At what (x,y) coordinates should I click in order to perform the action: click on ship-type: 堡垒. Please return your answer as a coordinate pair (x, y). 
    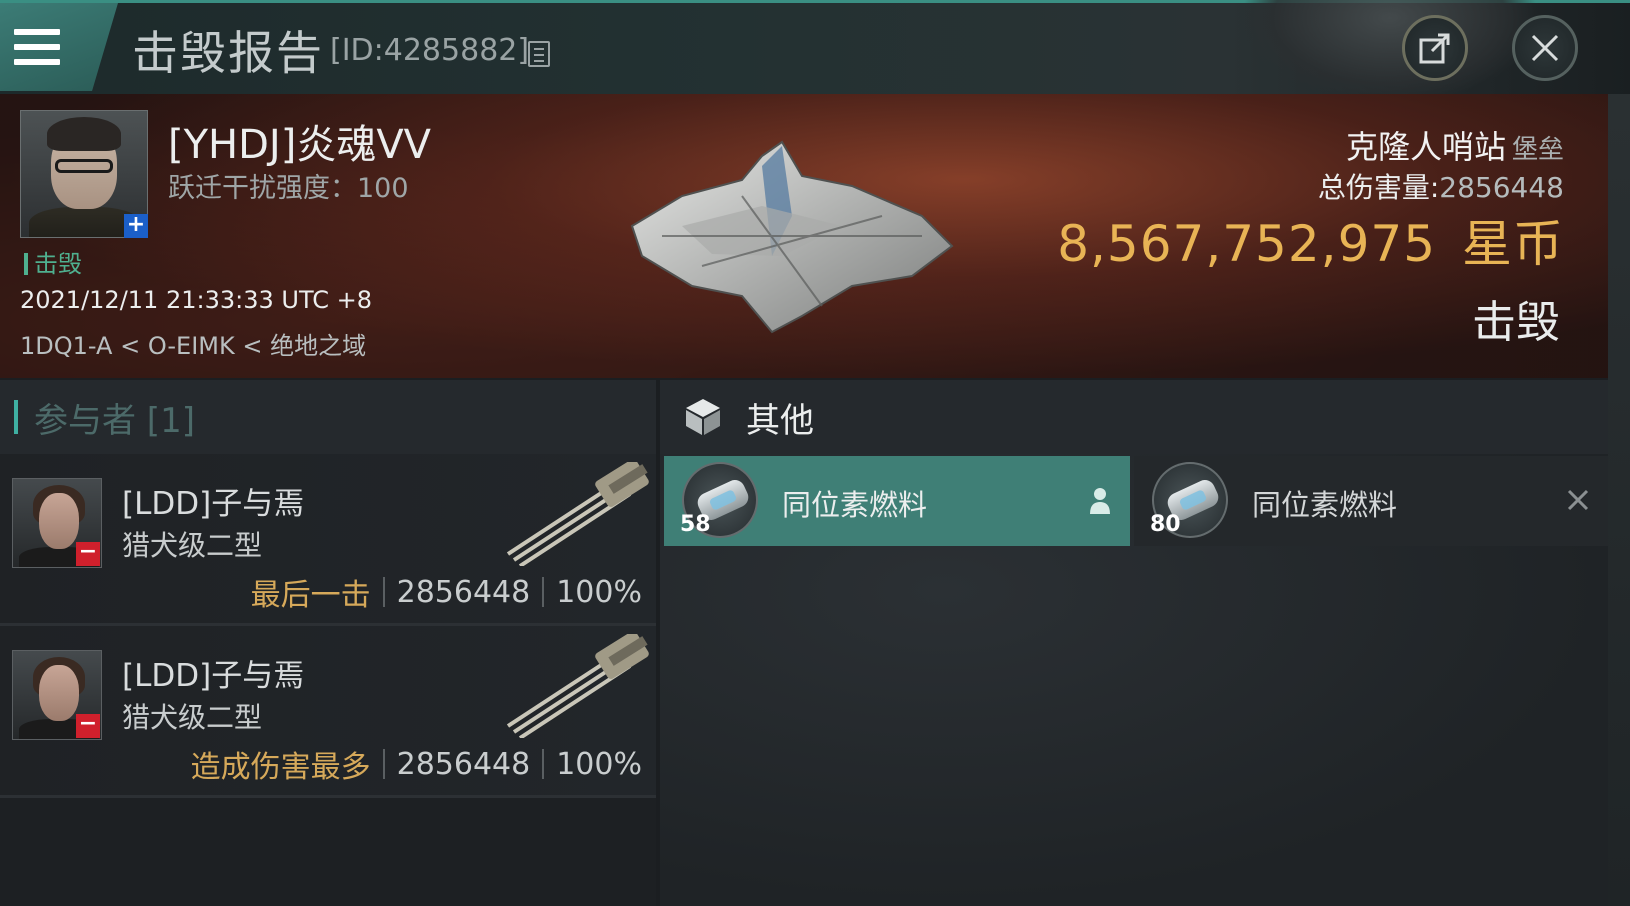
    Looking at the image, I should click on (1537, 150).